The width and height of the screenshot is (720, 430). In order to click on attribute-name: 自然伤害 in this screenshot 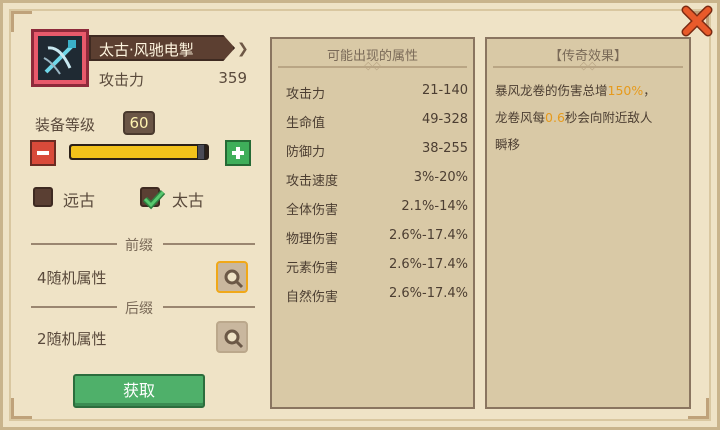, I will do `click(312, 297)`.